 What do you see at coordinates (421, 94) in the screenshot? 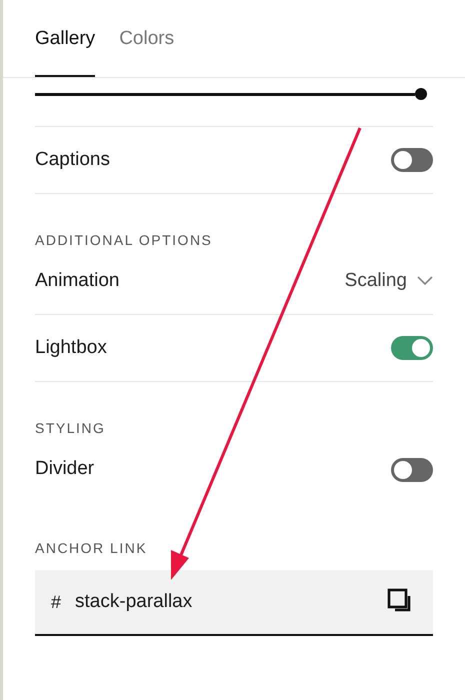
I see `slider-thumb` at bounding box center [421, 94].